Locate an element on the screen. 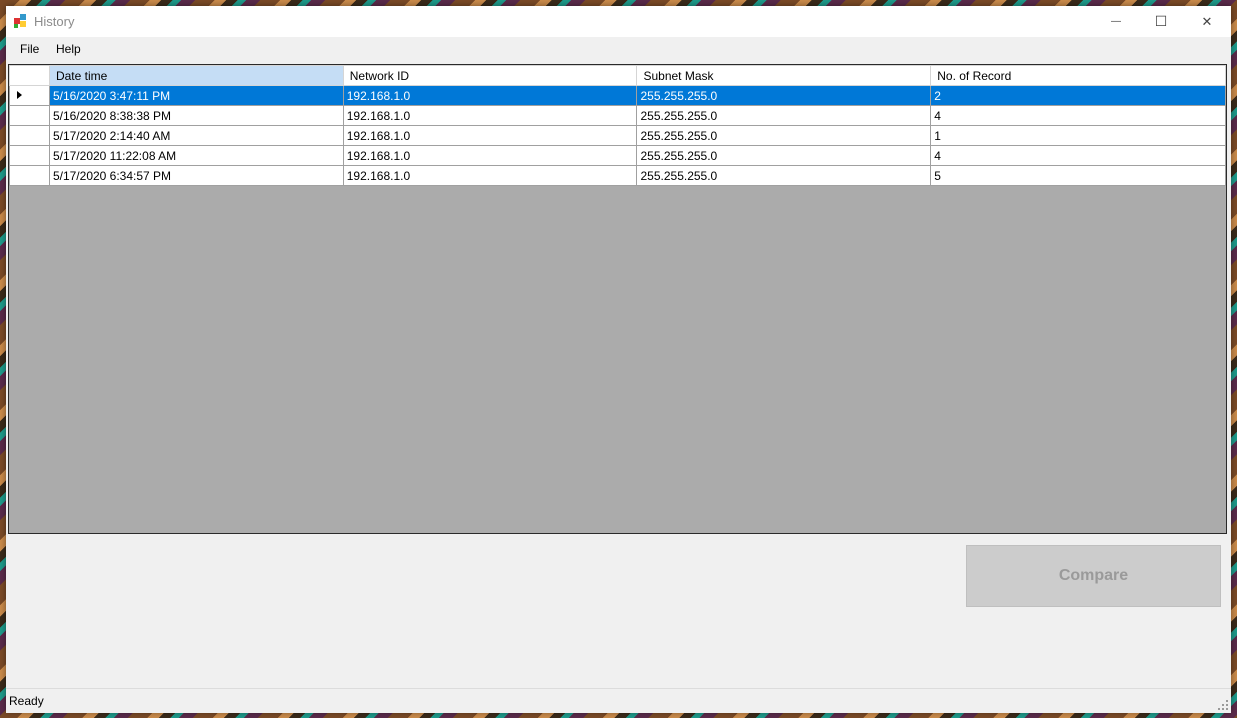 The width and height of the screenshot is (1237, 718). close-icon: ✕ is located at coordinates (1207, 21).